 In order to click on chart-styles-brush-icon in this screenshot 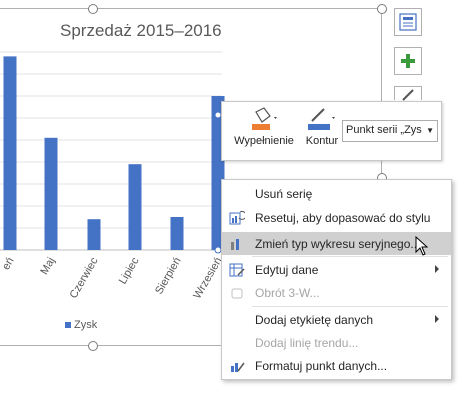, I will do `click(408, 94)`.